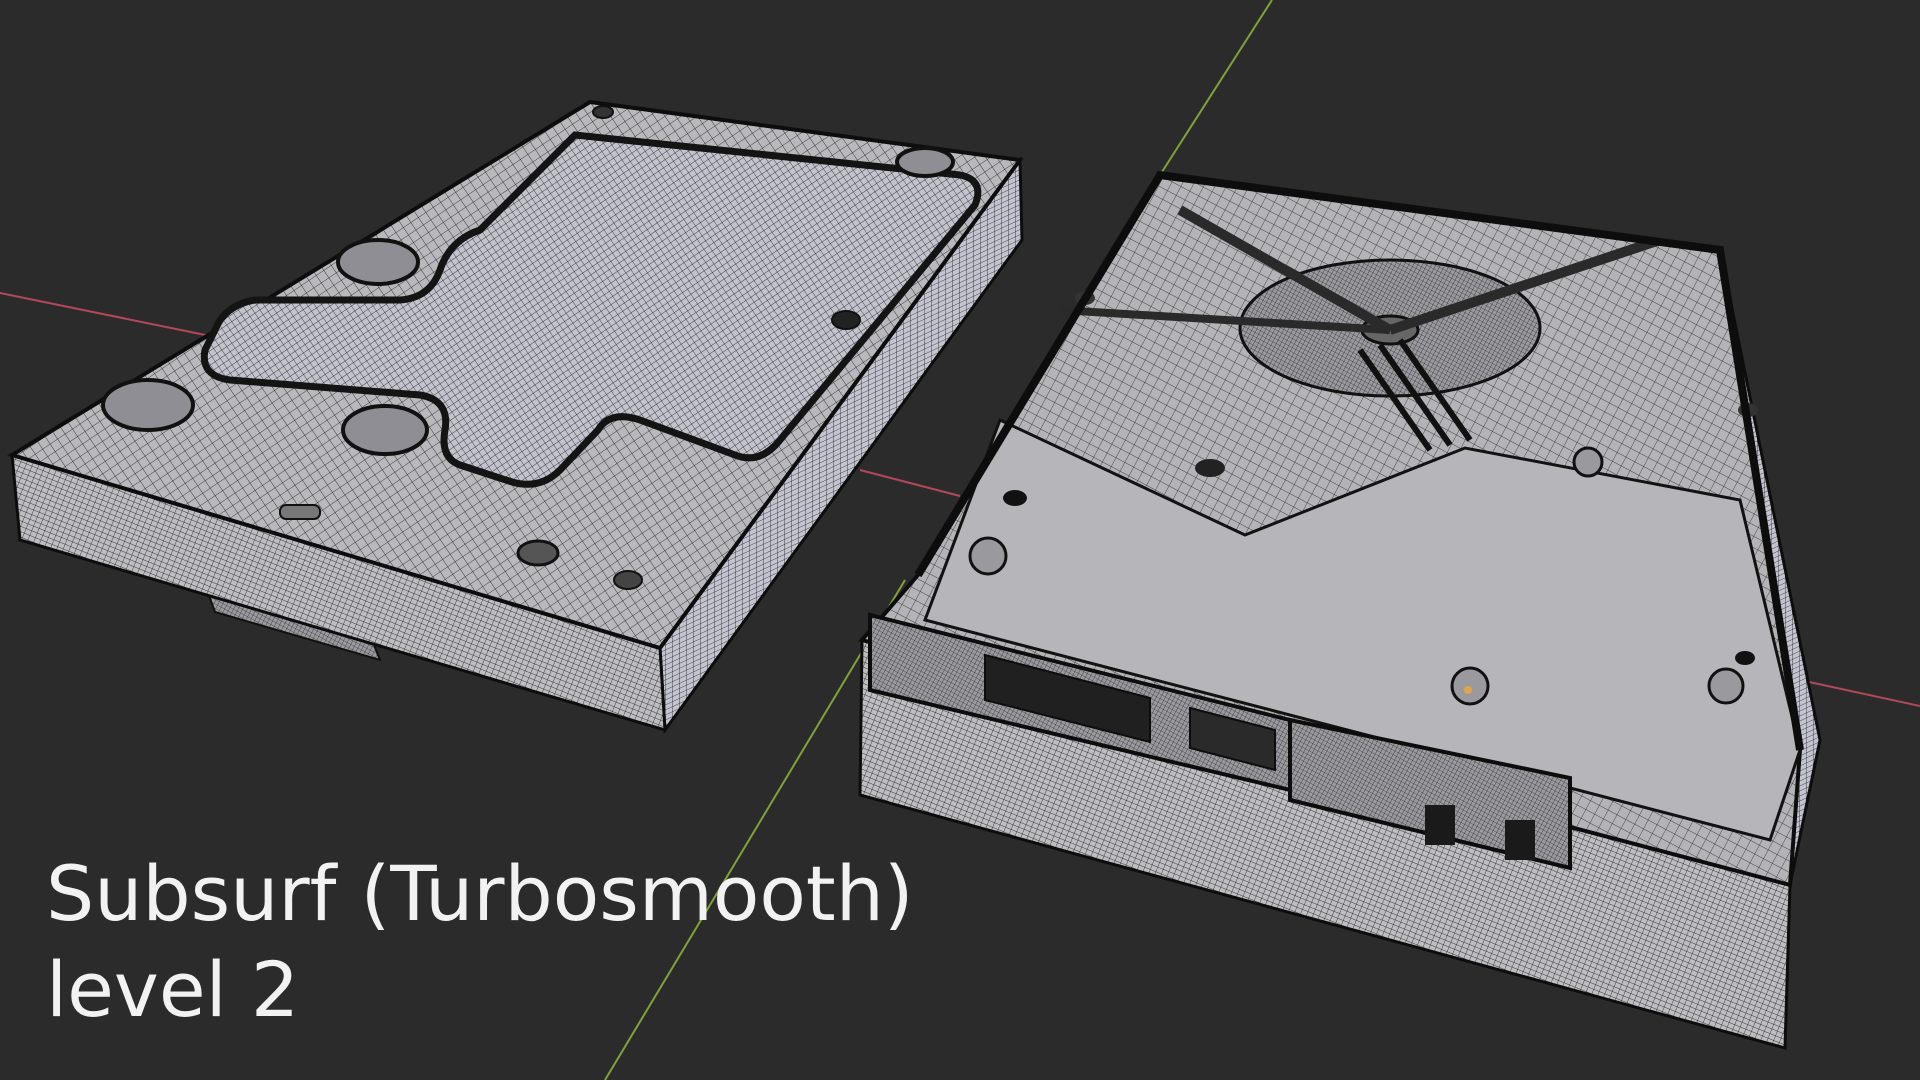  I want to click on x-axis-line-right, so click(1859, 693).